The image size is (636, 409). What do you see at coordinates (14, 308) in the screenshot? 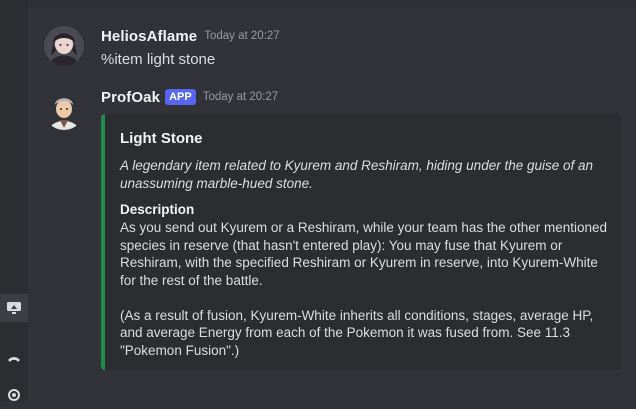
I see `screen-share-icon` at bounding box center [14, 308].